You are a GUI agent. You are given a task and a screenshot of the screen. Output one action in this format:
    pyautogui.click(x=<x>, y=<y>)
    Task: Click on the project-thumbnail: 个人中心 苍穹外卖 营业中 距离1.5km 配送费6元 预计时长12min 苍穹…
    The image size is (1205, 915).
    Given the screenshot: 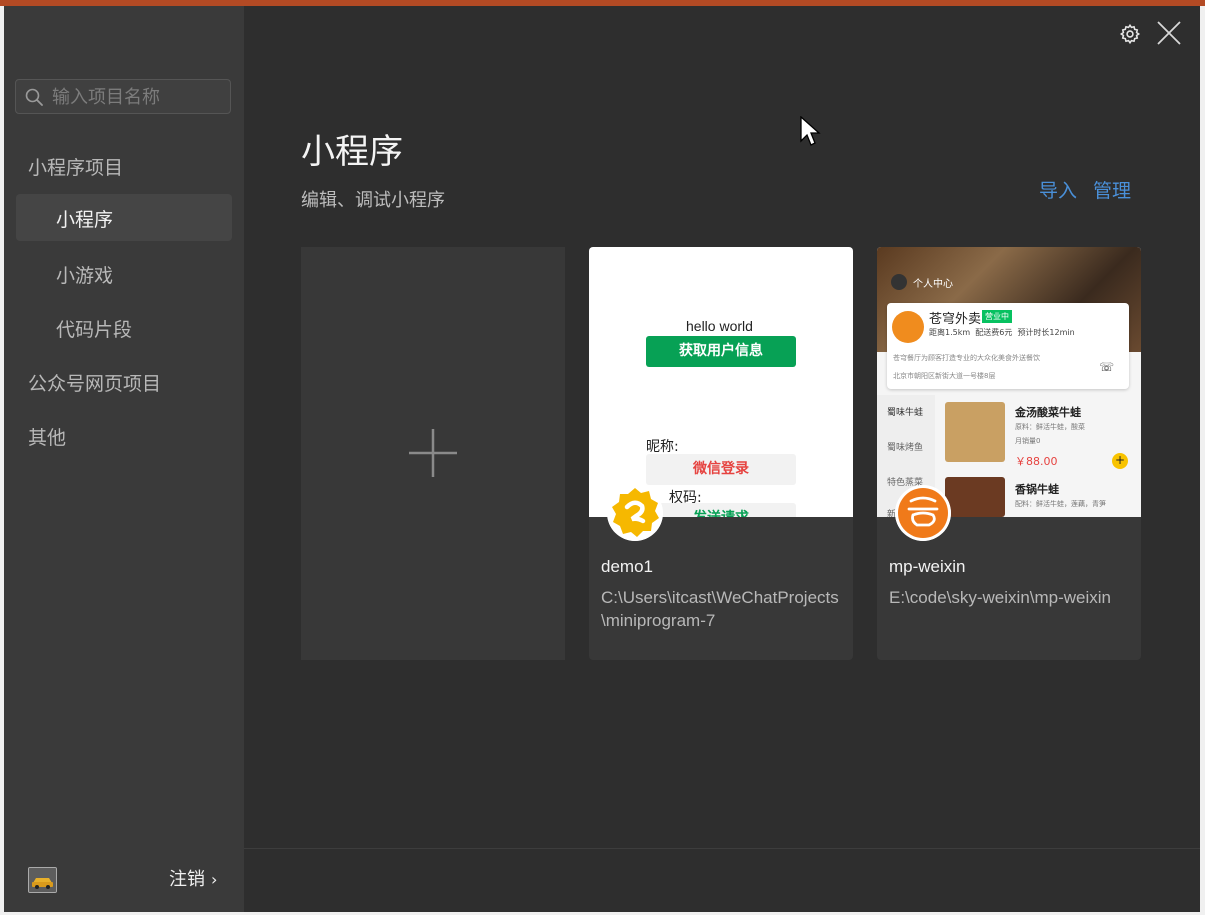 What is the action you would take?
    pyautogui.click(x=1009, y=382)
    